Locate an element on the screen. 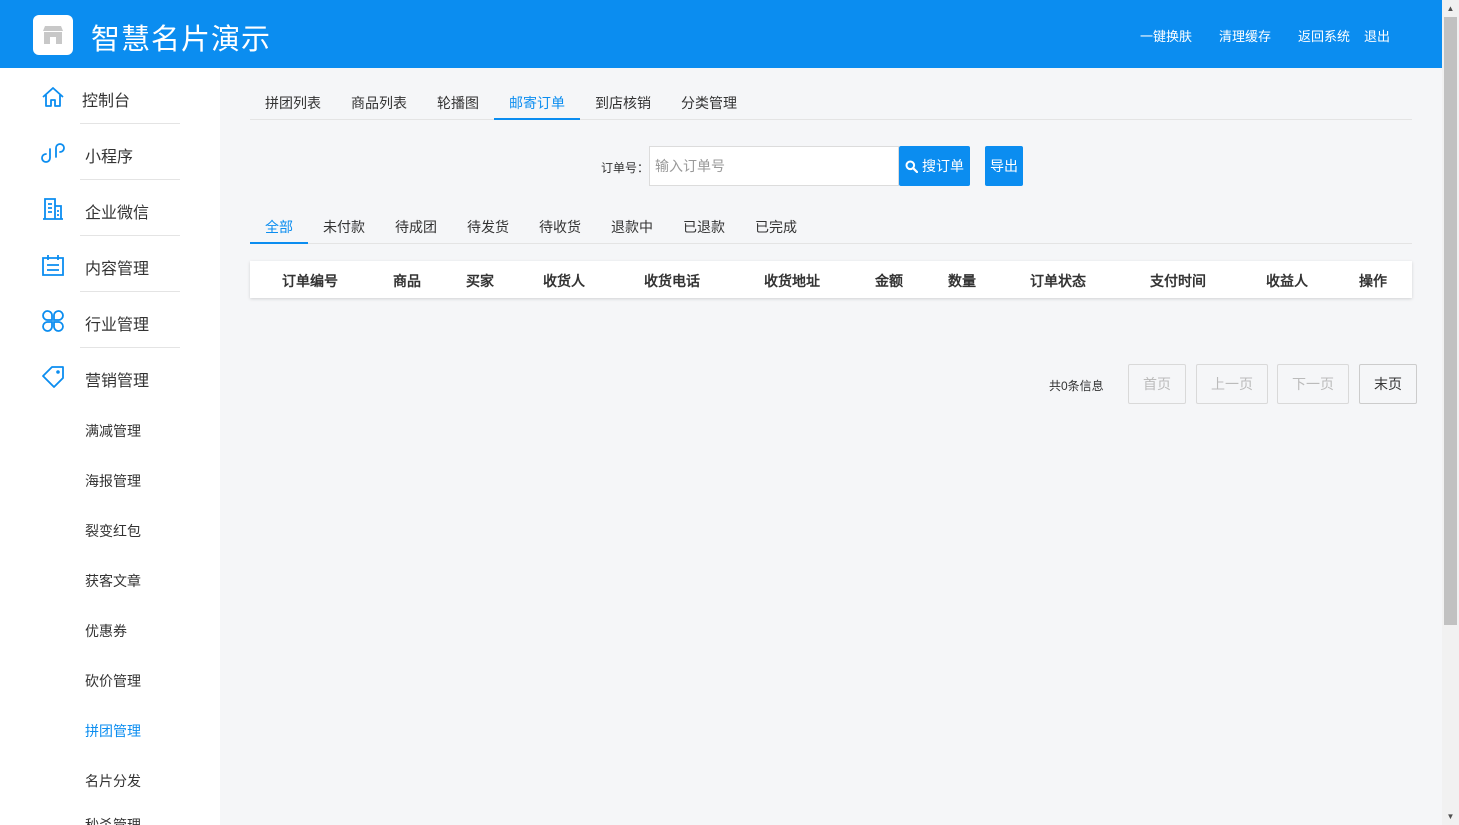 This screenshot has height=825, width=1459. sidebar-item-marketing: 营销管理 is located at coordinates (110, 376).